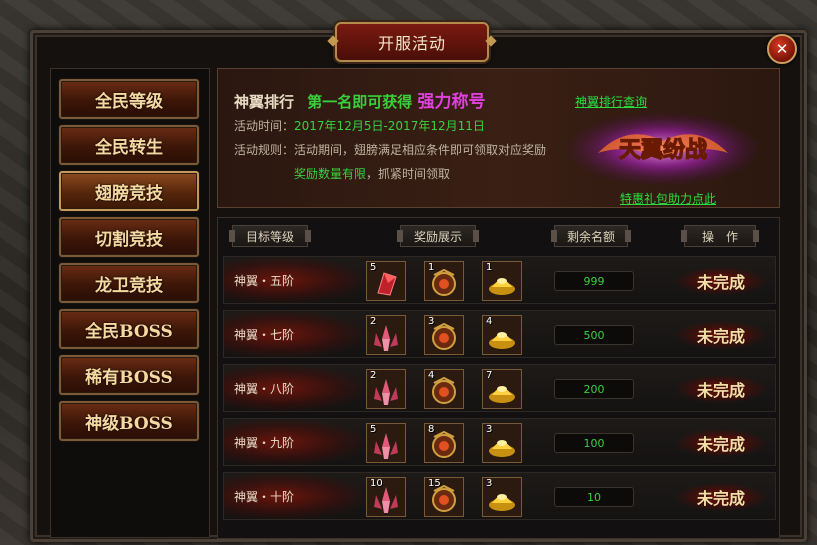  What do you see at coordinates (389, 126) in the screenshot?
I see `time-value: 2017年12月5日-2017年12月11日` at bounding box center [389, 126].